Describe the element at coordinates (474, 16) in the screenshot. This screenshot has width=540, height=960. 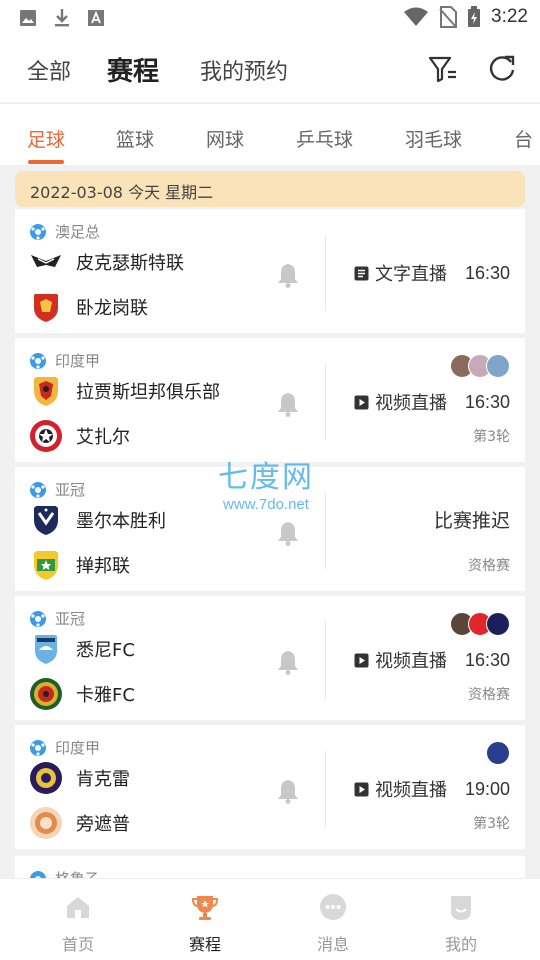
I see `battery-charging-icon` at that location.